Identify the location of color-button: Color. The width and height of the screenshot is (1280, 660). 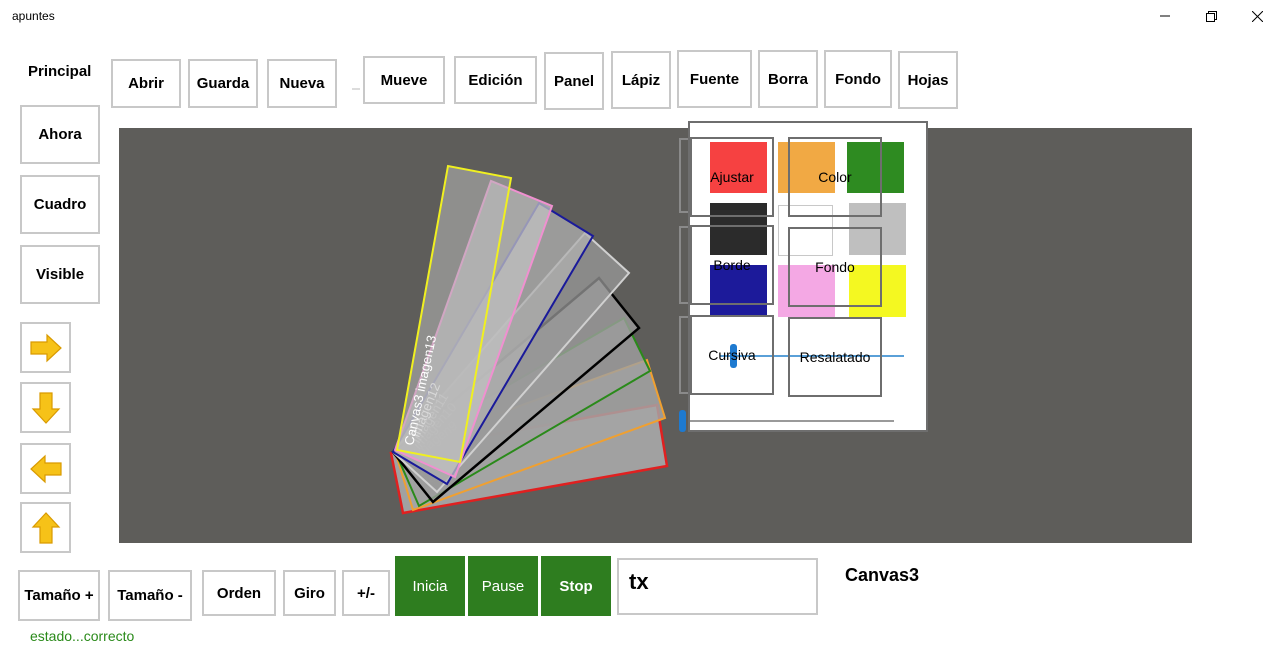
(835, 177).